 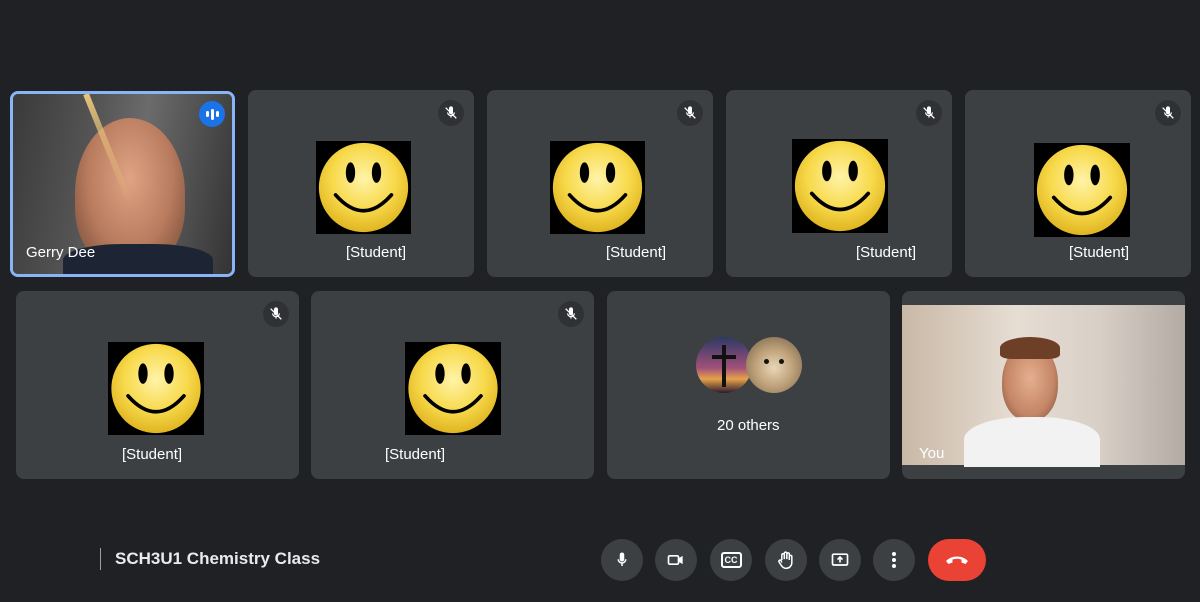 I want to click on more-options-button, so click(x=894, y=560).